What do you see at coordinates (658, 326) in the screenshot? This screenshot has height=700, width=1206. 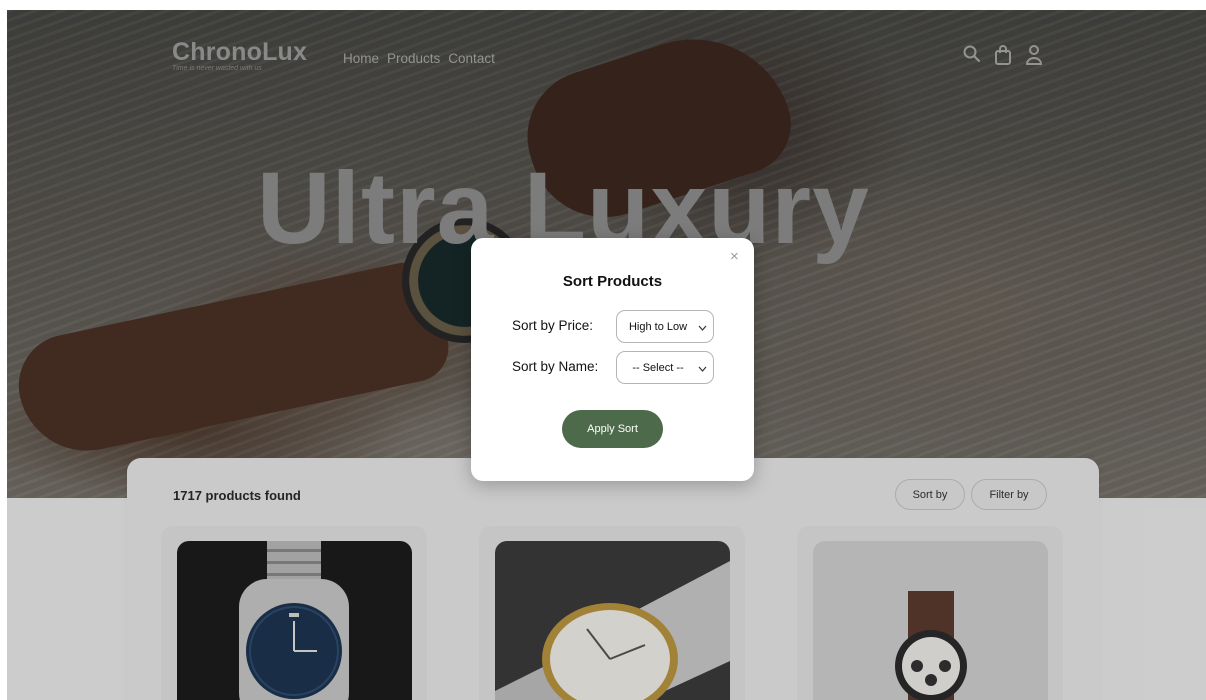 I see `price-sort-value: High to Low` at bounding box center [658, 326].